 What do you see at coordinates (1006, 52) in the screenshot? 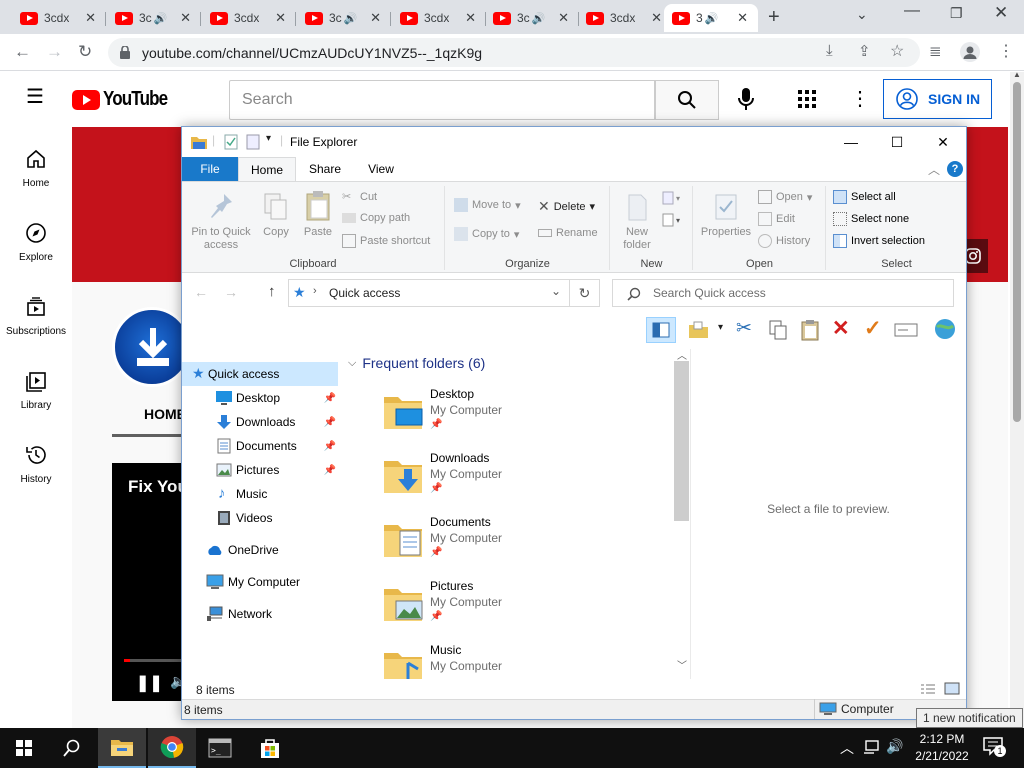
I see `chrome-menu-icon: ⋮` at bounding box center [1006, 52].